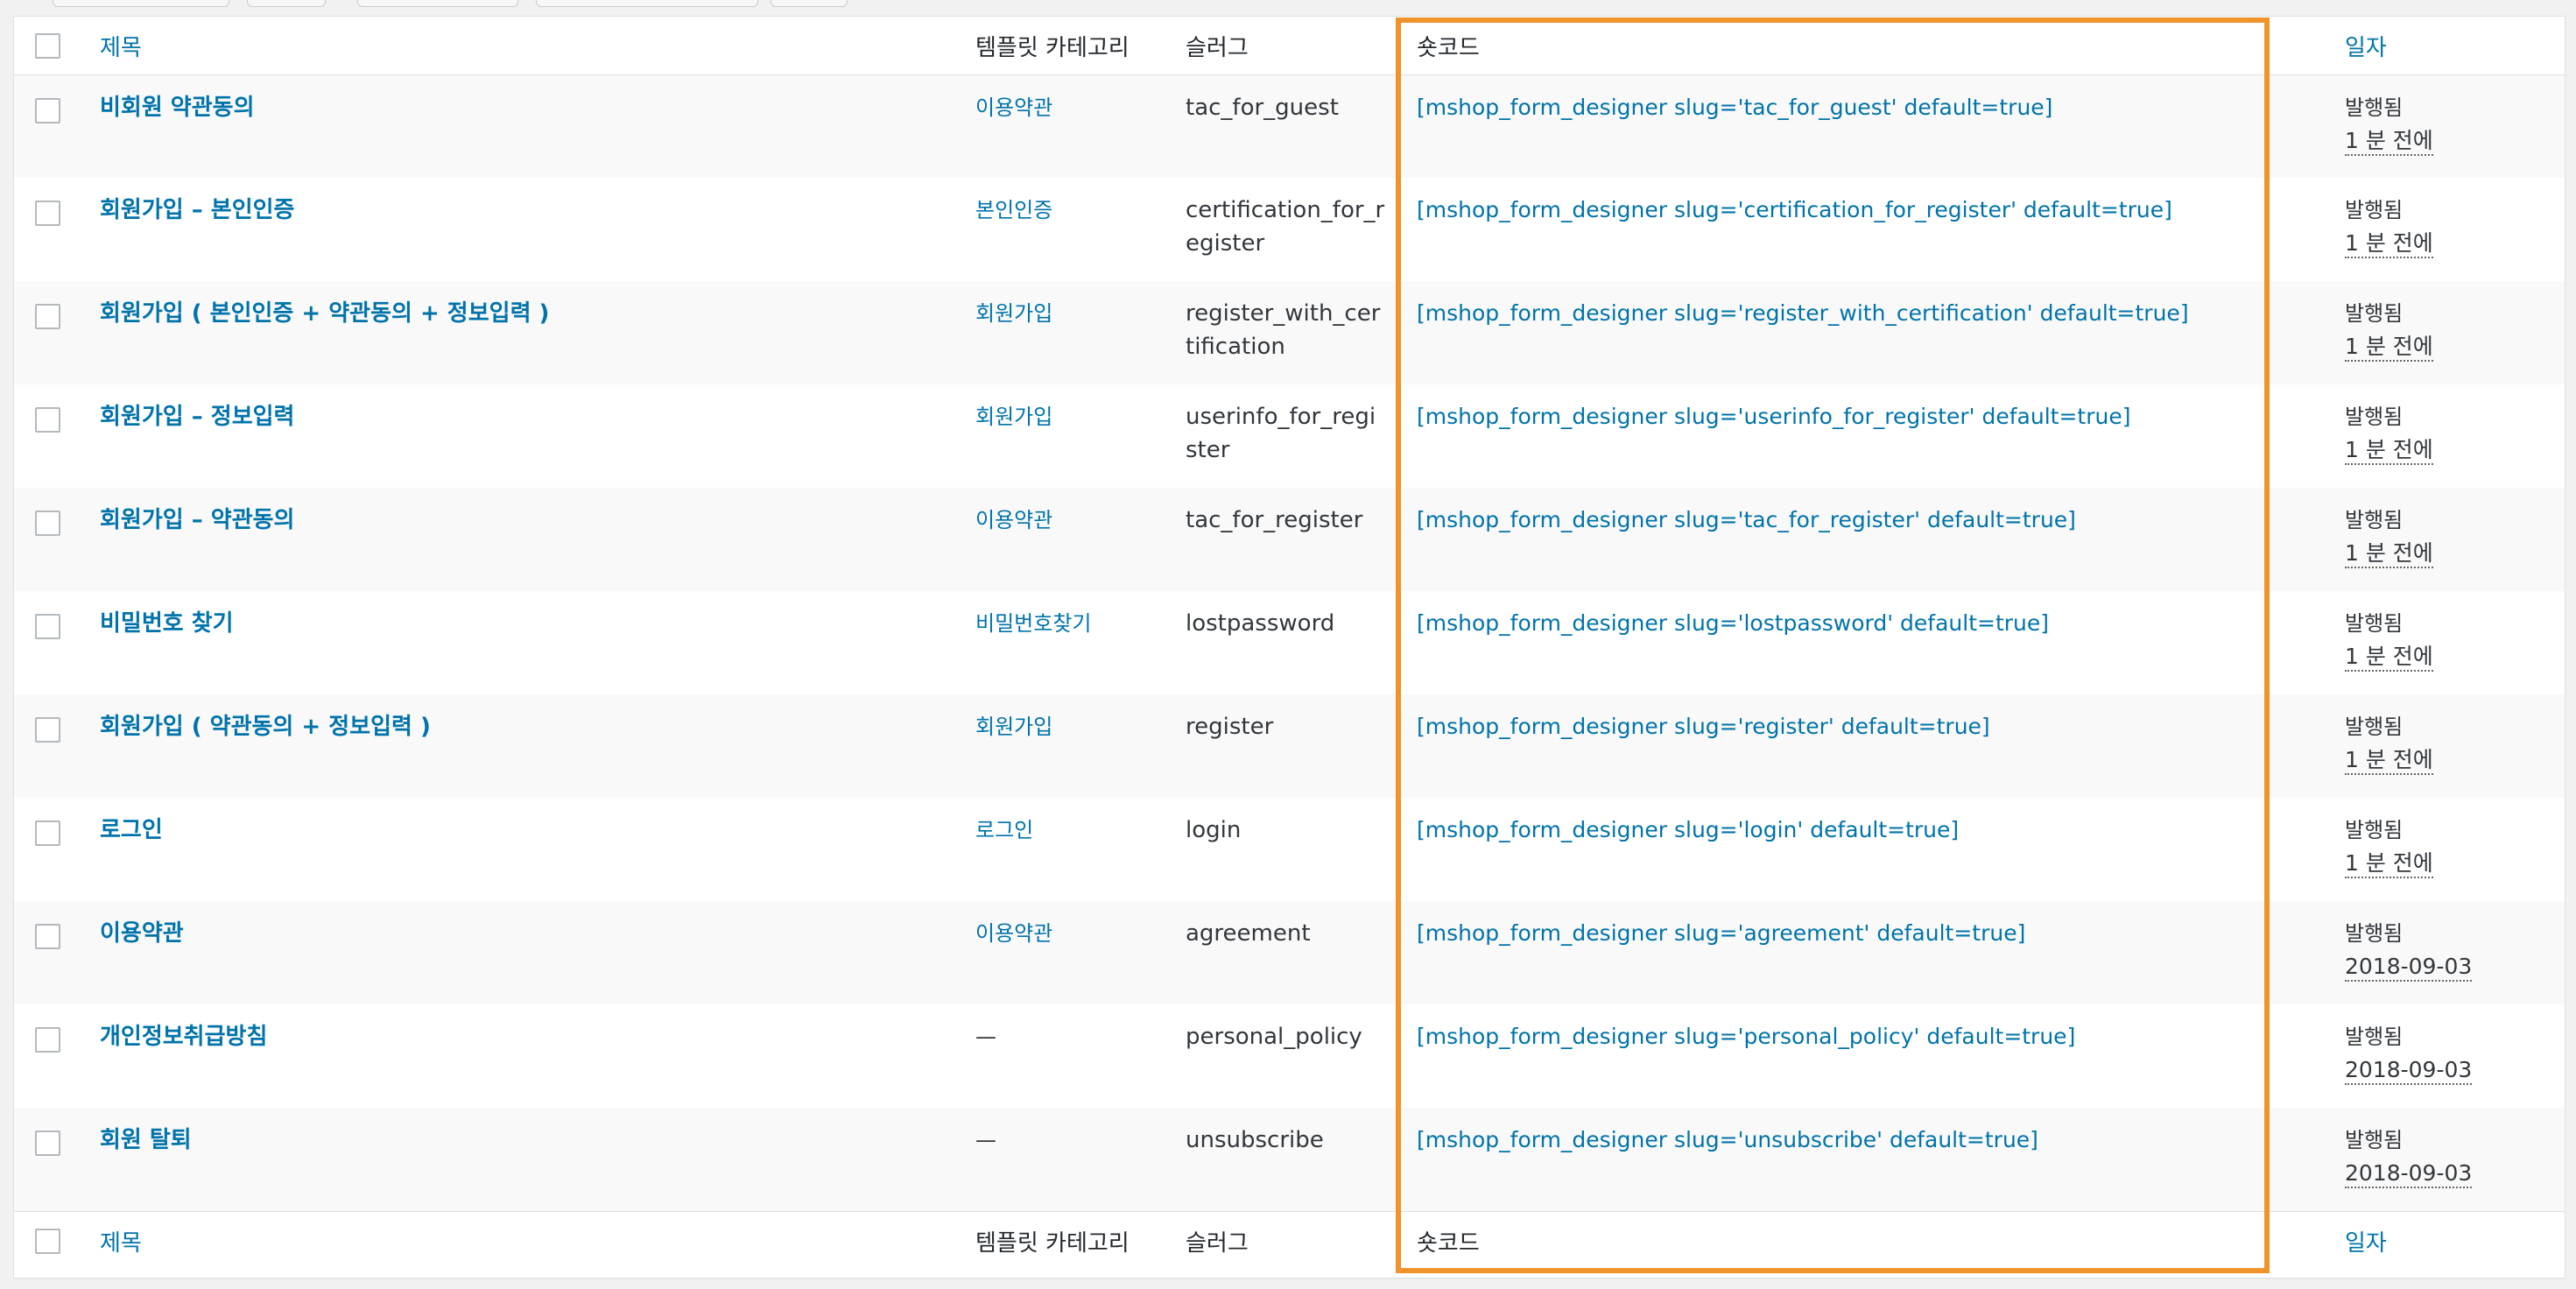  I want to click on row-title-link: 로그인, so click(131, 830).